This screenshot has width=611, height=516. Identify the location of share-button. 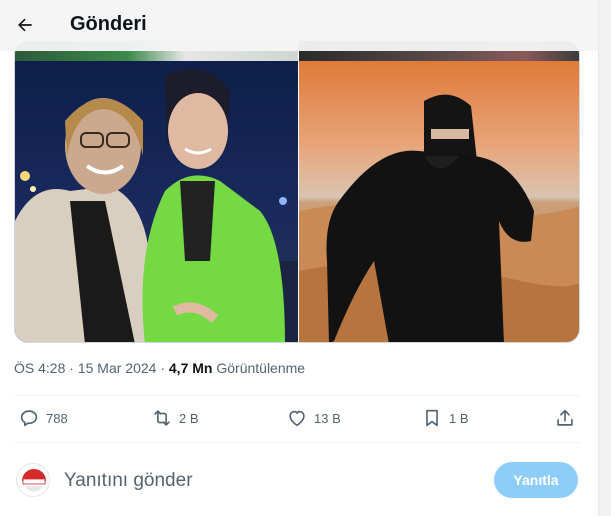
(565, 418).